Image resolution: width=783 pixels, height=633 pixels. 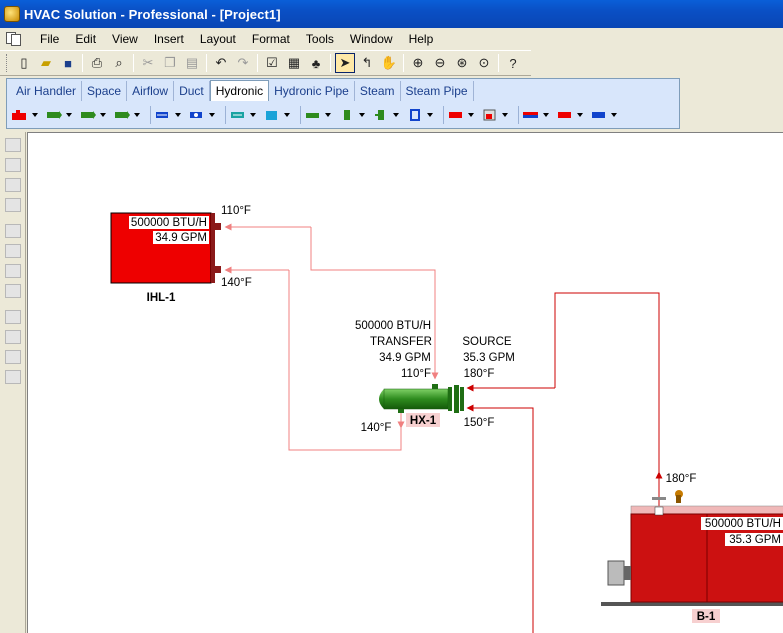 What do you see at coordinates (49, 39) in the screenshot?
I see `menu-file: File` at bounding box center [49, 39].